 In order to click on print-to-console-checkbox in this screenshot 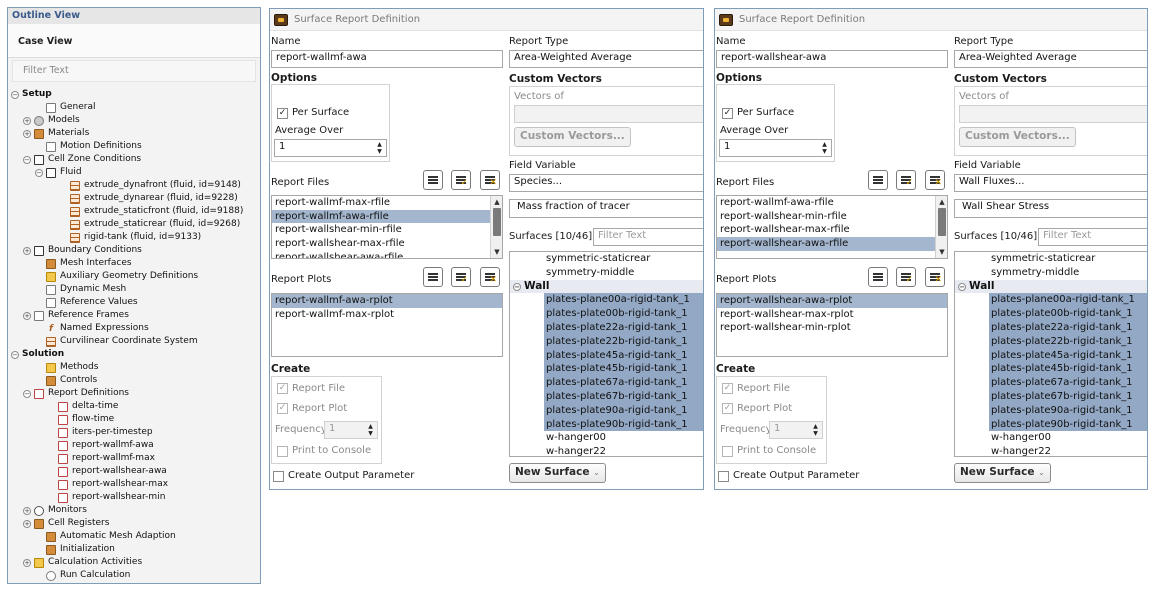, I will do `click(282, 451)`.